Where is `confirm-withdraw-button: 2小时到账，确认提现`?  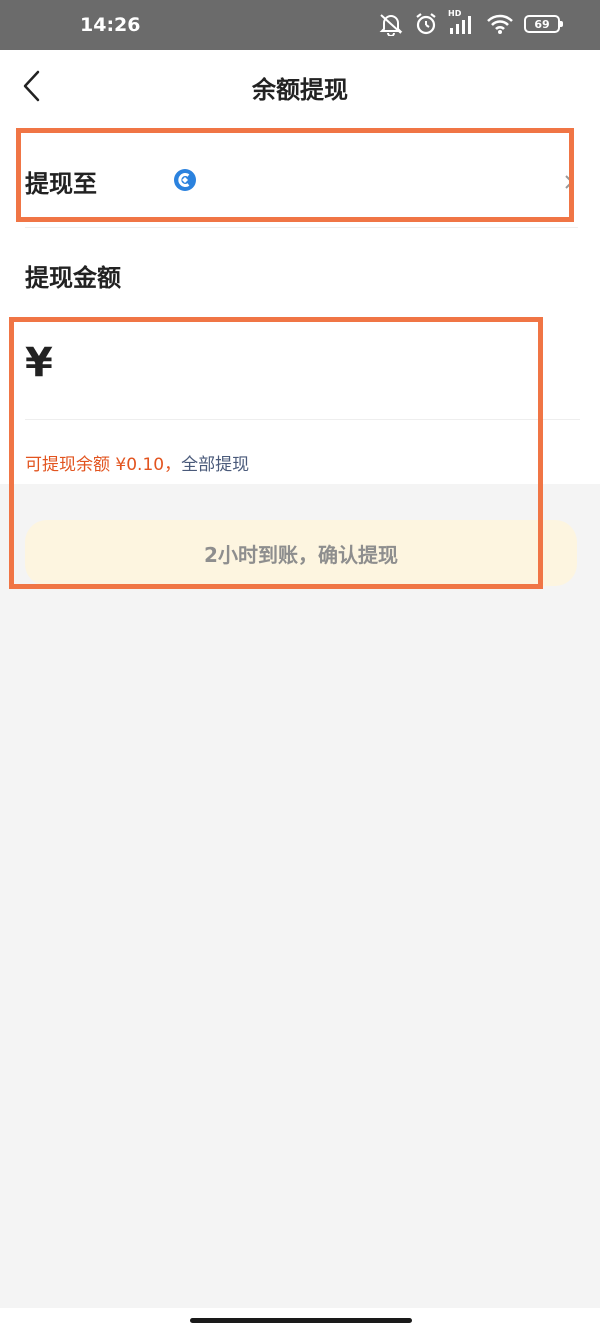 confirm-withdraw-button: 2小时到账，确认提现 is located at coordinates (301, 553).